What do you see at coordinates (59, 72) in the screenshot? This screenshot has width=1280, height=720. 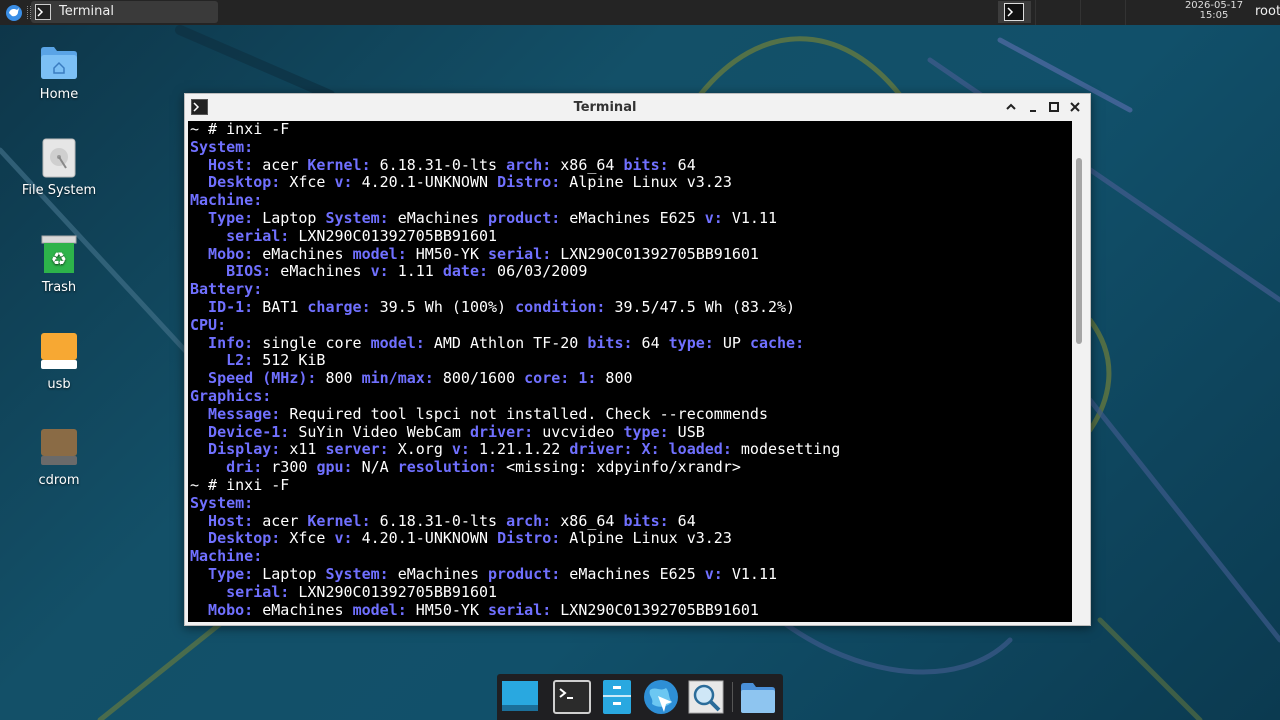 I see `desktop-icon-home: Home` at bounding box center [59, 72].